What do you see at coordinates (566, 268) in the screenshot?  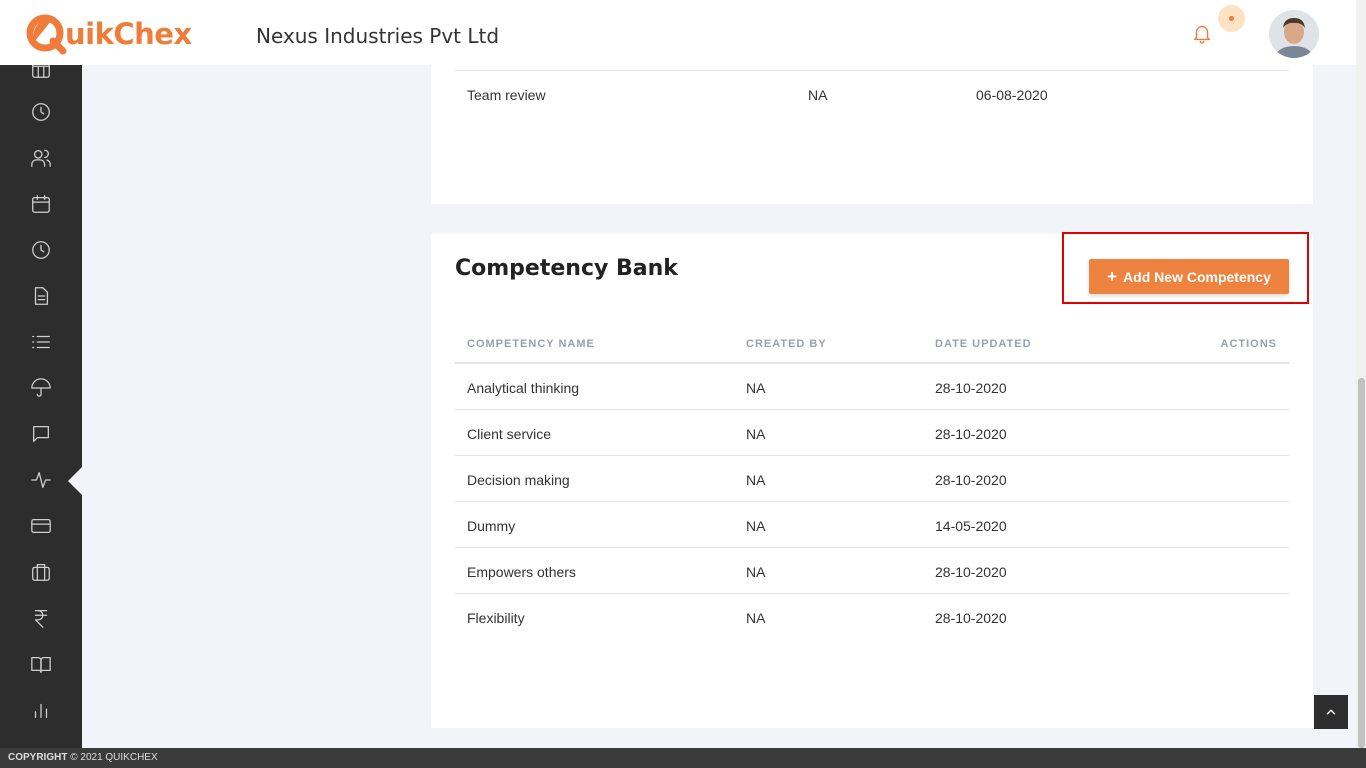 I see `page-title: Competency Bank` at bounding box center [566, 268].